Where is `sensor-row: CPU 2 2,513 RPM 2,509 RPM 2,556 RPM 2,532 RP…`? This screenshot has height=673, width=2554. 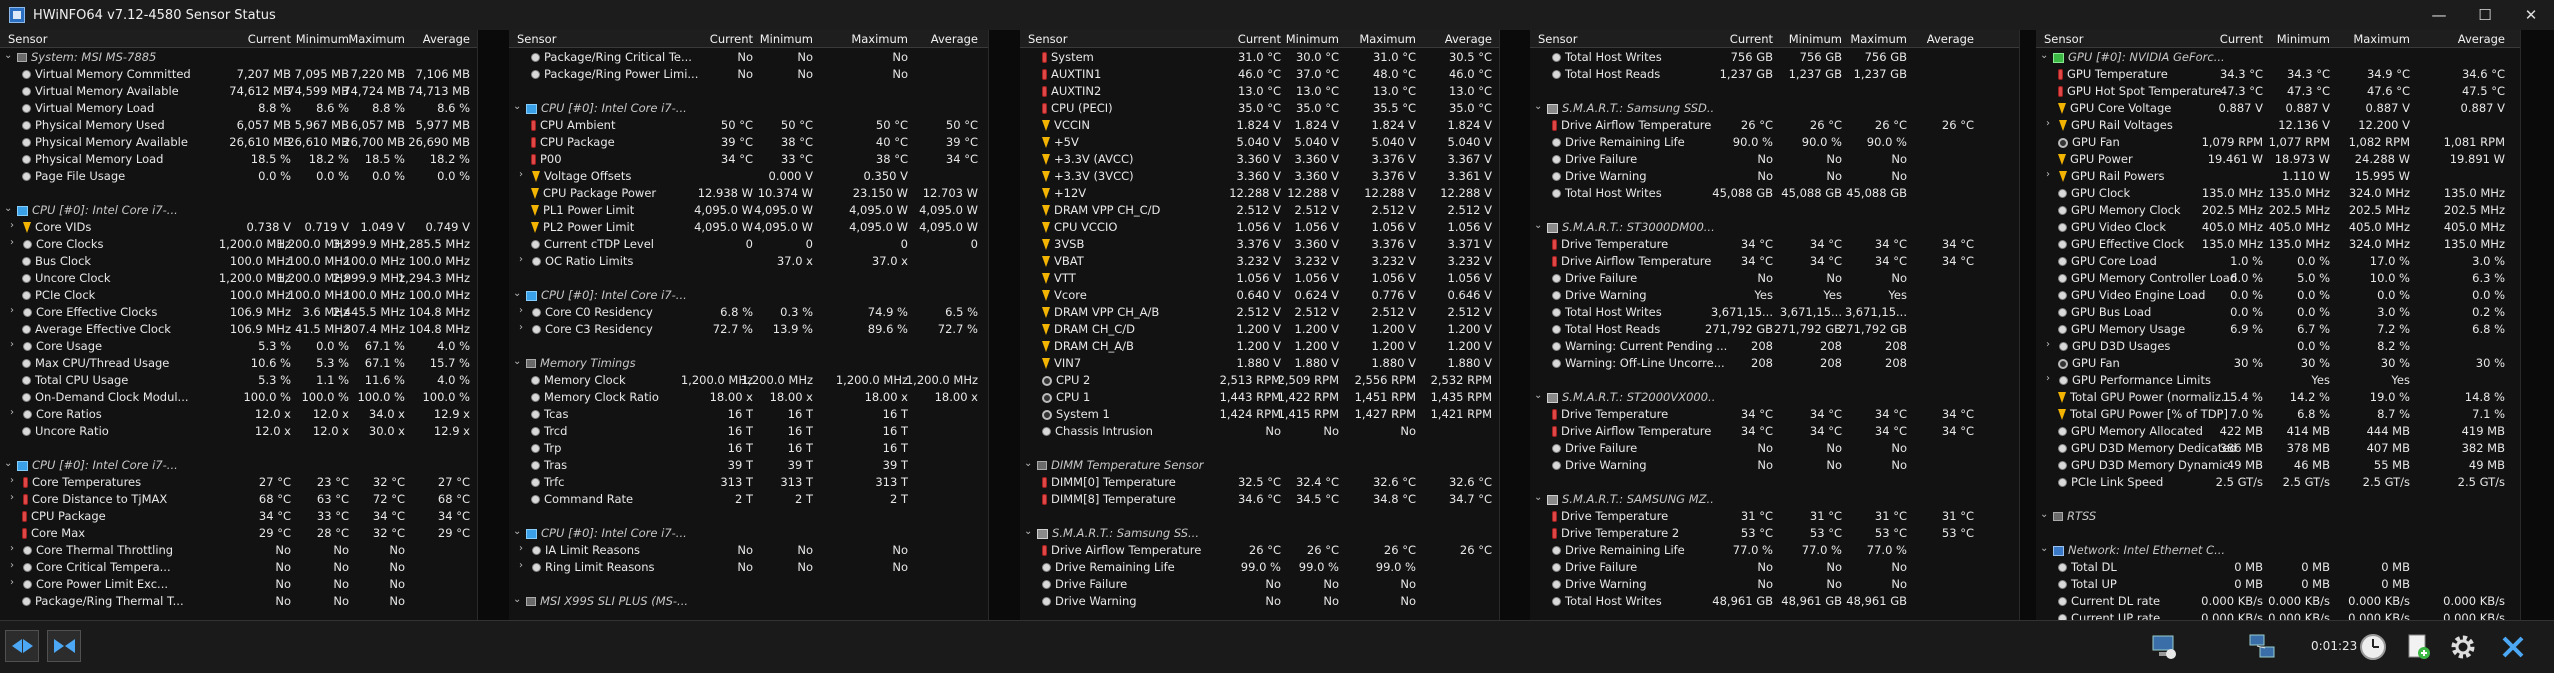
sensor-row: CPU 2 2,513 RPM 2,509 RPM 2,556 RPM 2,532 RP… is located at coordinates (1259, 379).